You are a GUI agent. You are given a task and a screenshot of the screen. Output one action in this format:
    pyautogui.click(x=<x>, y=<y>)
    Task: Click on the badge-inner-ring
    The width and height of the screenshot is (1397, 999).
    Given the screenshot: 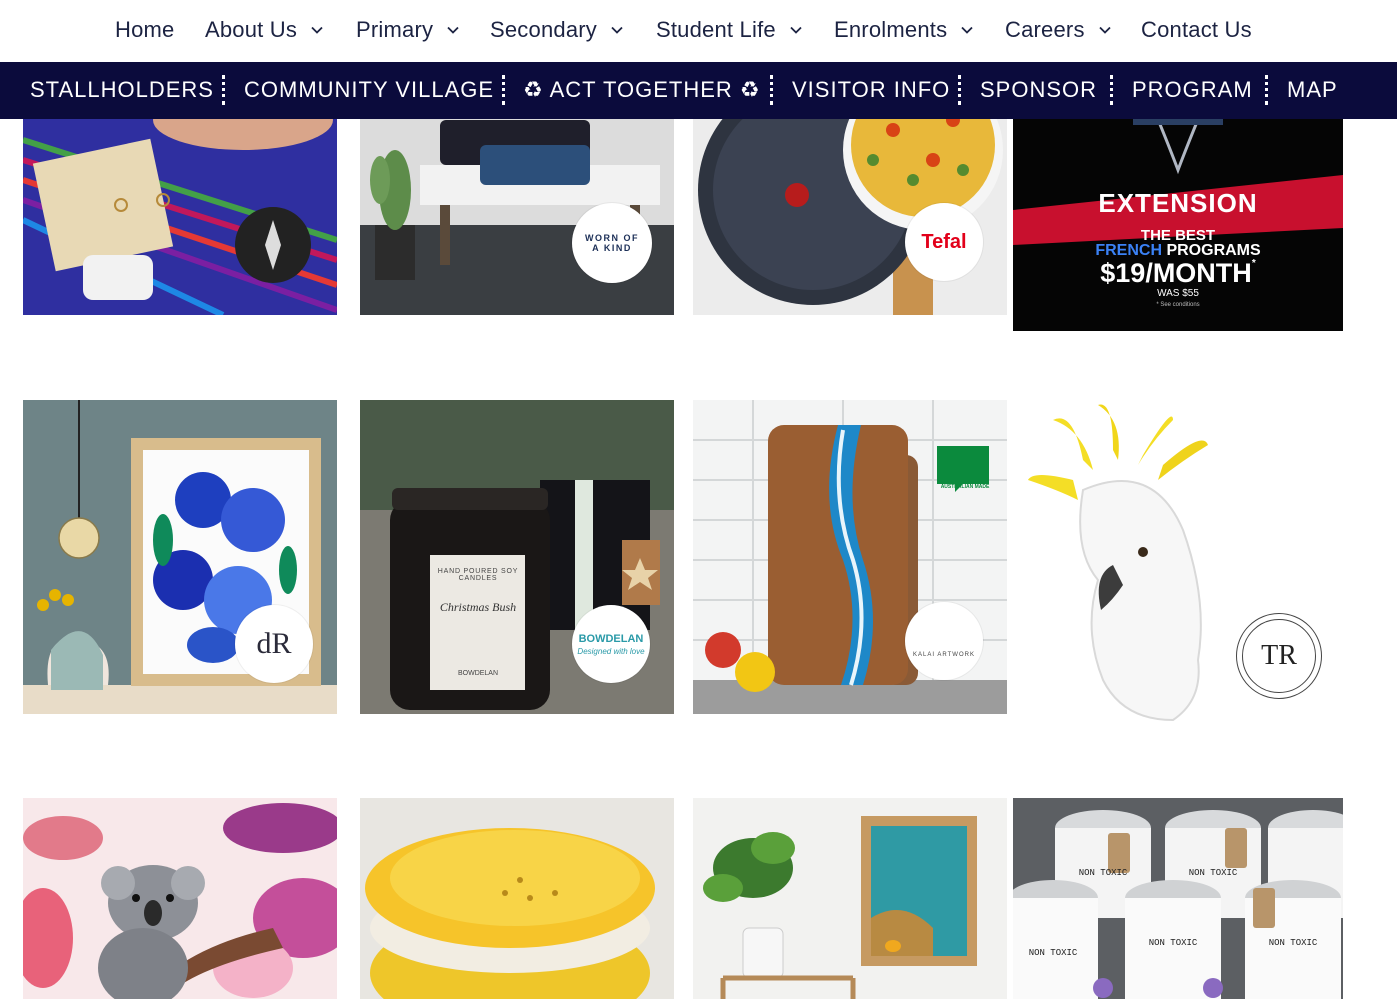 What is the action you would take?
    pyautogui.click(x=1279, y=656)
    